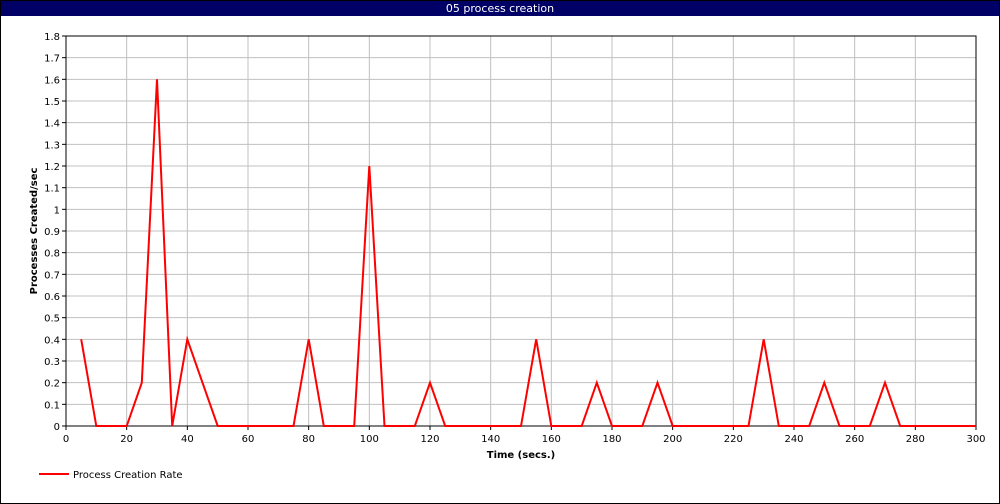  What do you see at coordinates (52, 275) in the screenshot?
I see `y-tick-label: 0.7` at bounding box center [52, 275].